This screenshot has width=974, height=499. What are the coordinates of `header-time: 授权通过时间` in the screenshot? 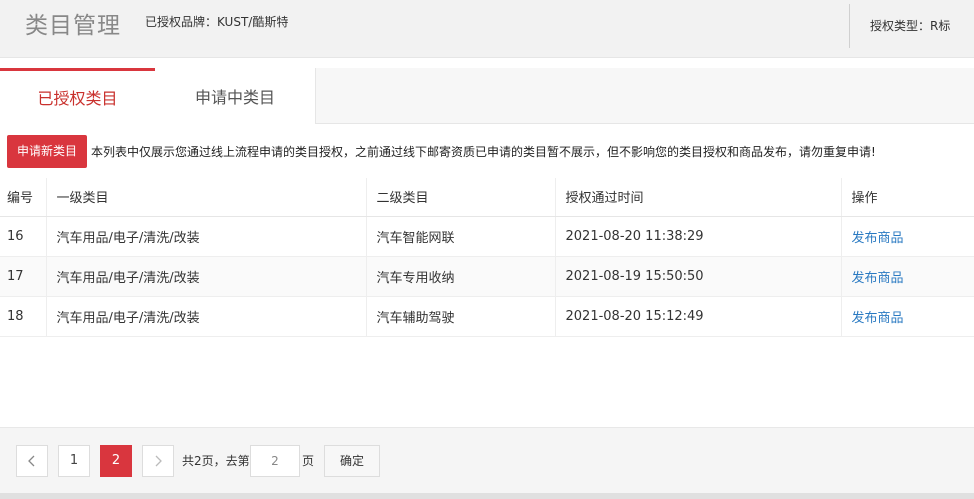 It's located at (698, 197).